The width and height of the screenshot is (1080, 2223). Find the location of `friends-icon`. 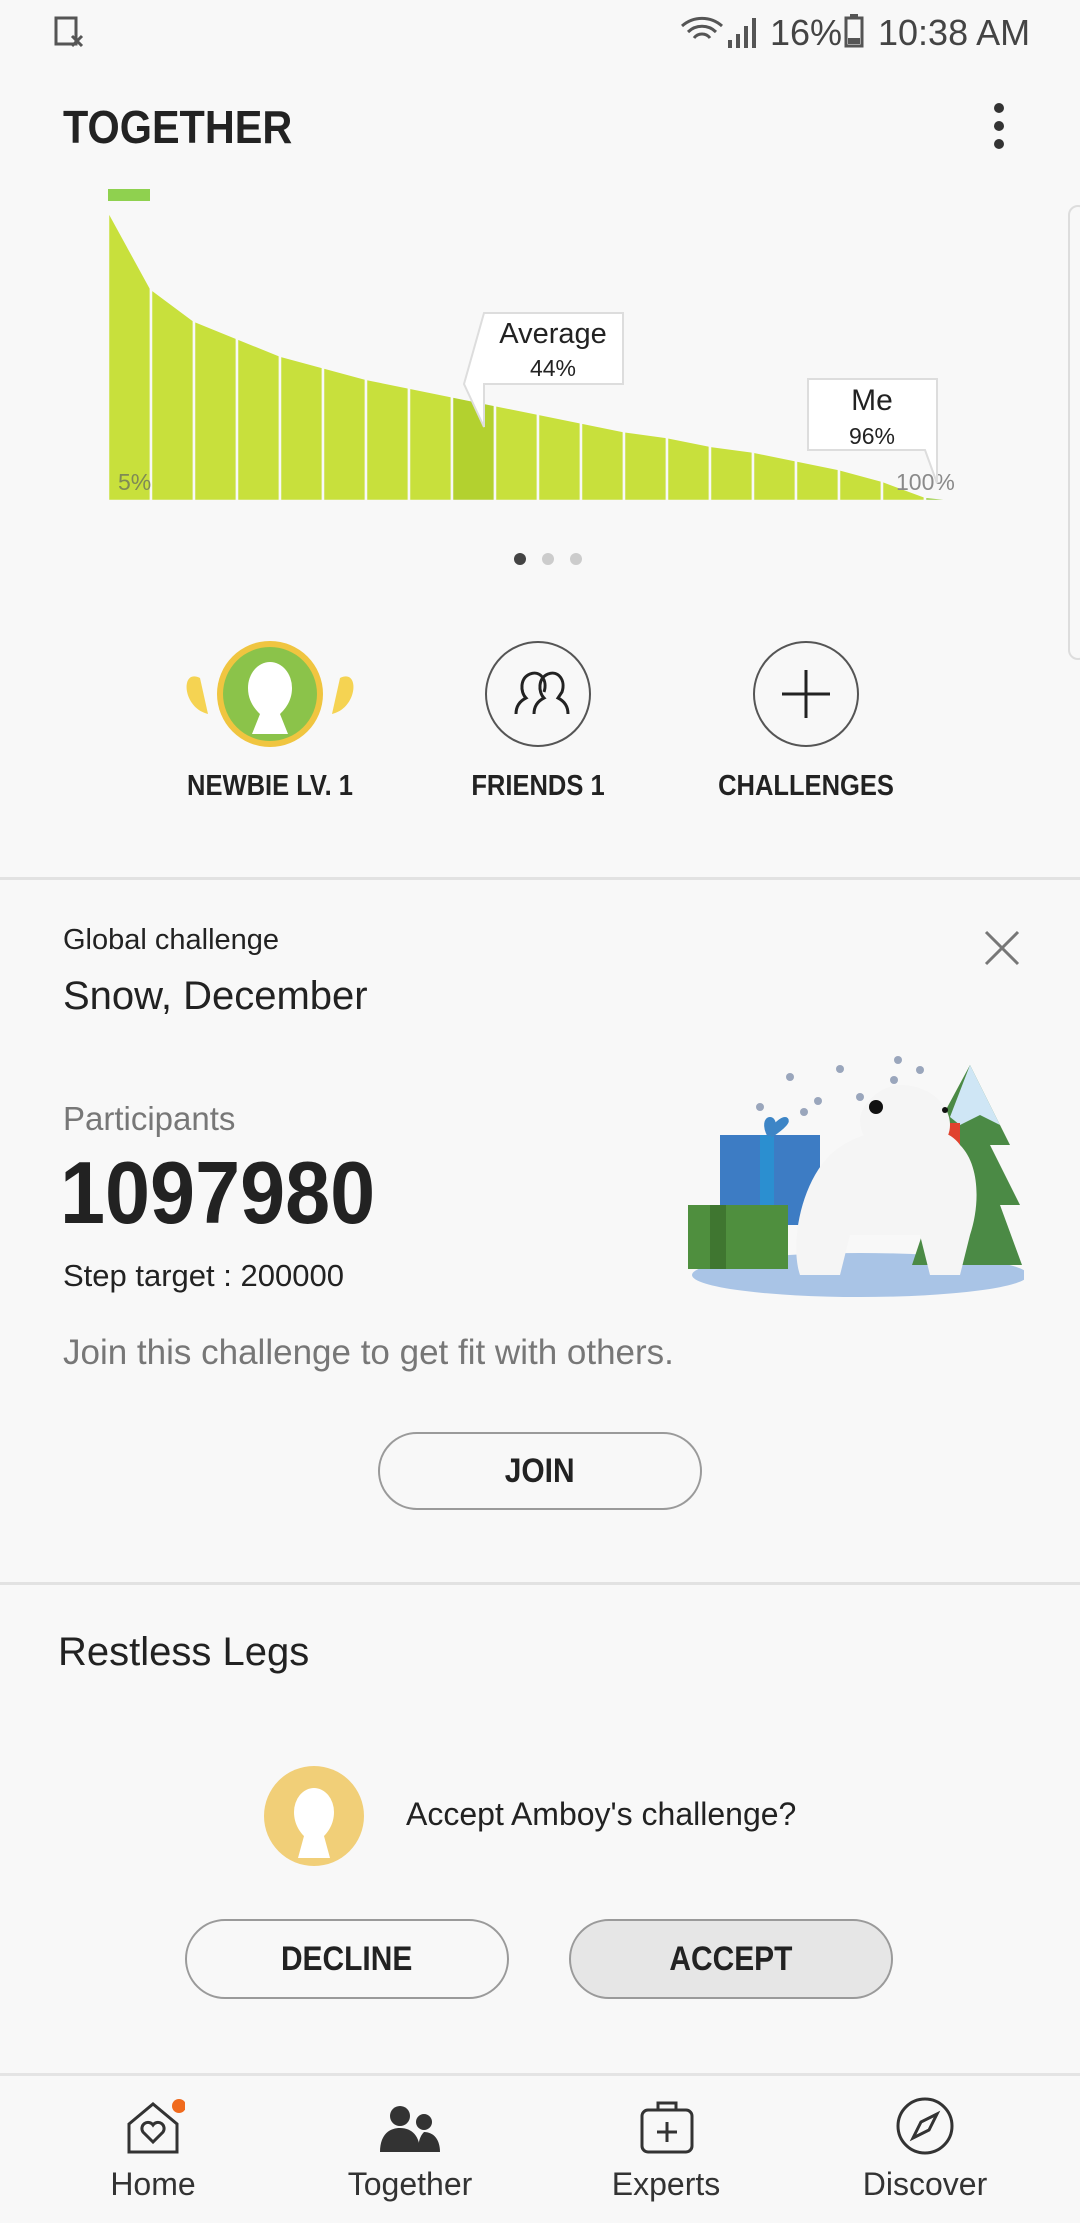

friends-icon is located at coordinates (538, 694).